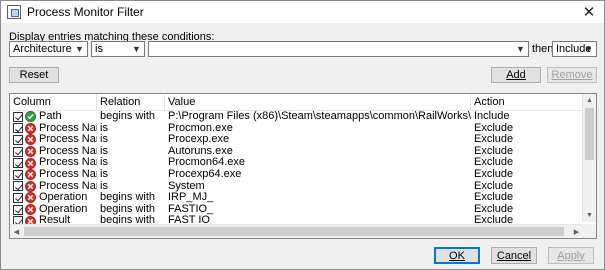  Describe the element at coordinates (186, 186) in the screenshot. I see `cell-value: System` at that location.